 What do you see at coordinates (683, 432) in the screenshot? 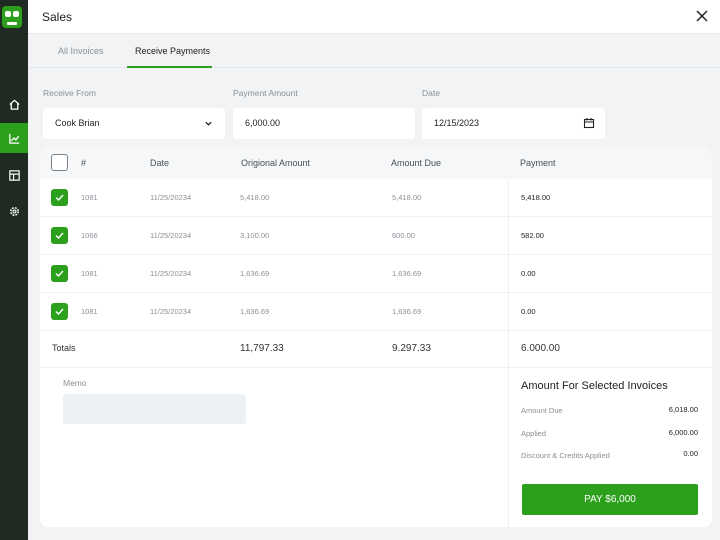
I see `applied-value: 6,000.00` at bounding box center [683, 432].